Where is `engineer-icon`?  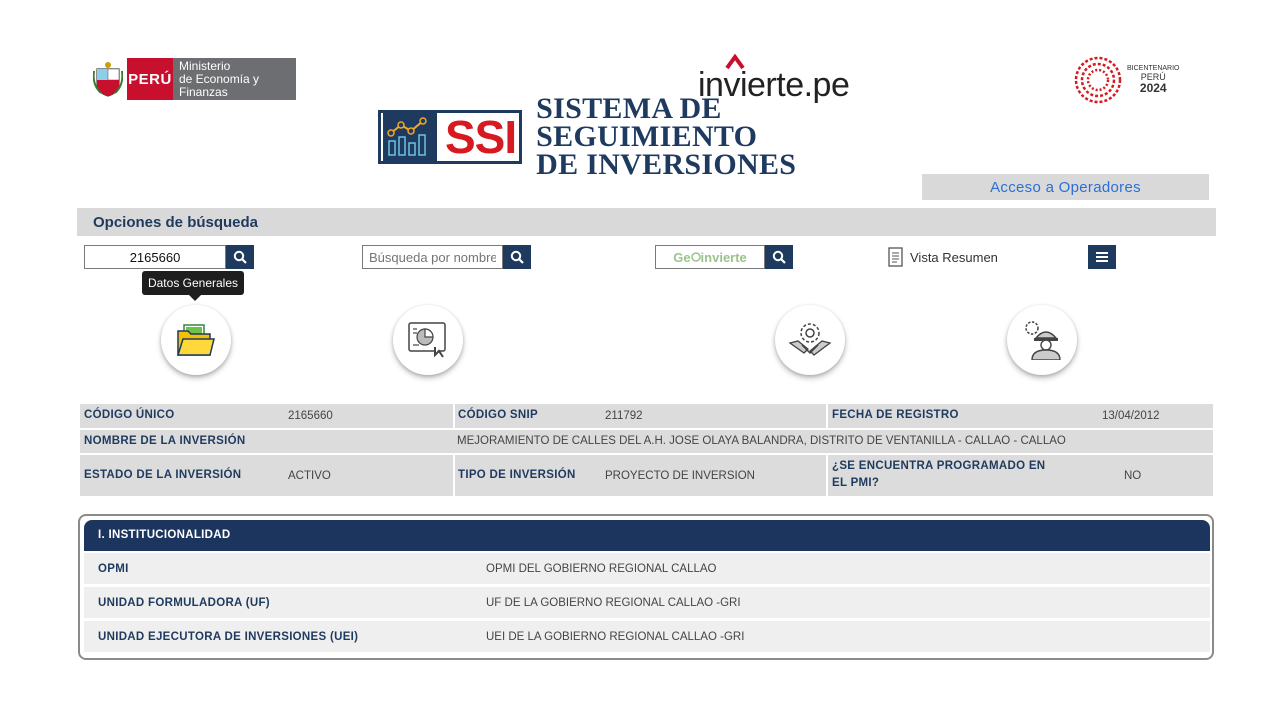 engineer-icon is located at coordinates (1043, 340).